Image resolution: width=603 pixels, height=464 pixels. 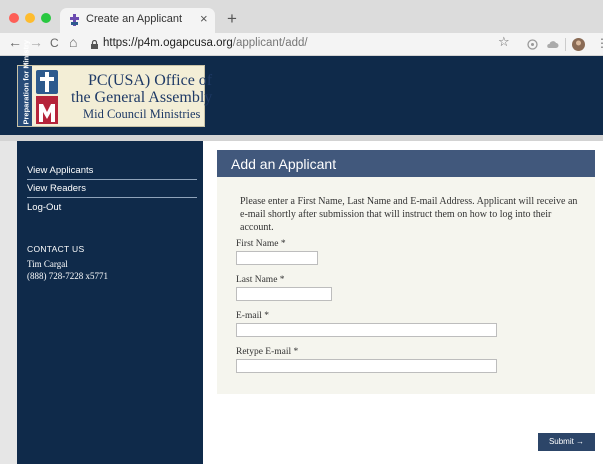 What do you see at coordinates (532, 44) in the screenshot?
I see `extension-icon` at bounding box center [532, 44].